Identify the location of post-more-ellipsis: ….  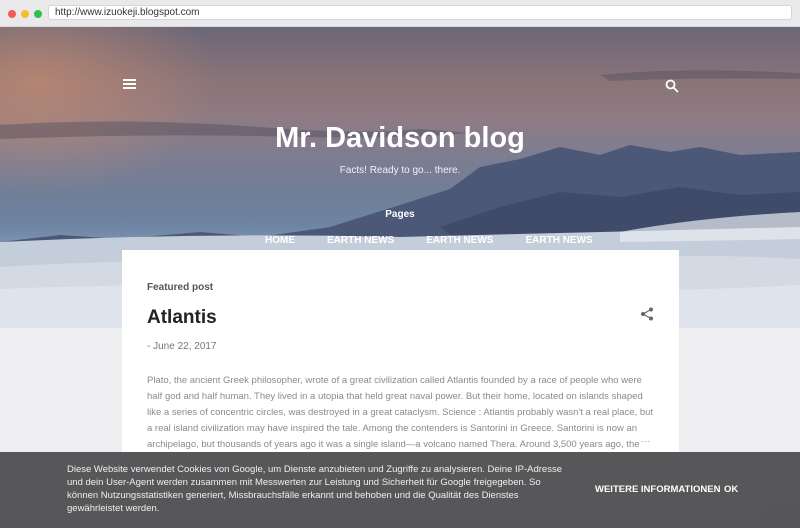
(646, 439).